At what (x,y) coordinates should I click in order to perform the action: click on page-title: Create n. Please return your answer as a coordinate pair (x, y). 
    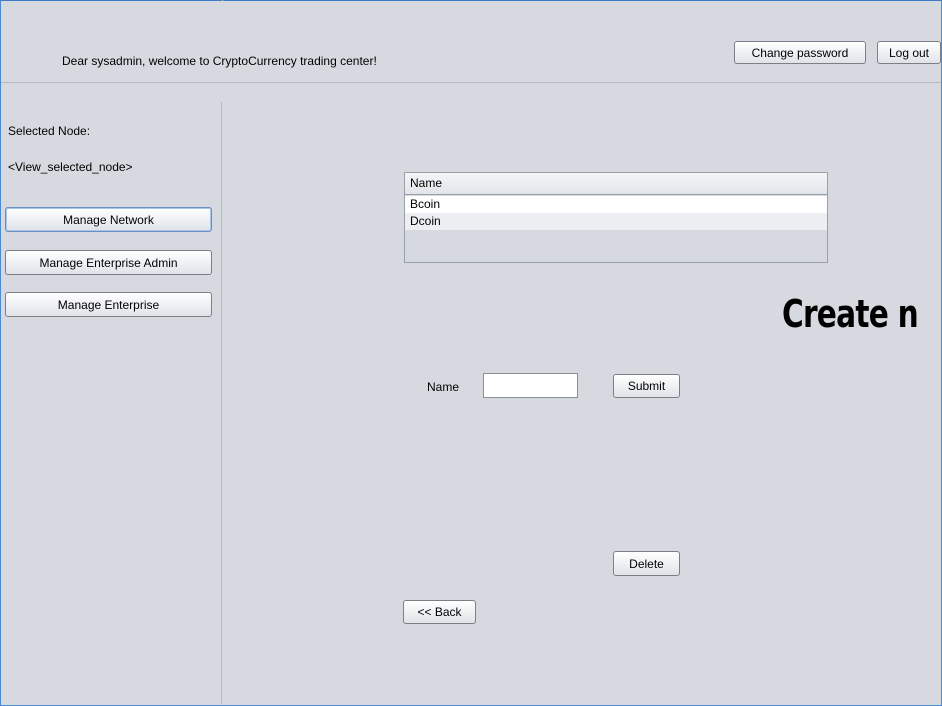
    Looking at the image, I should click on (850, 314).